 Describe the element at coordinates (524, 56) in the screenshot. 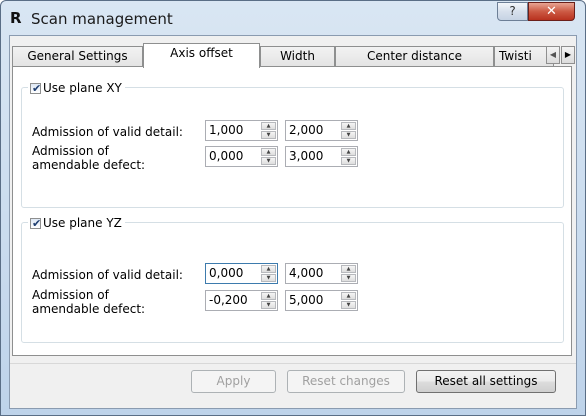

I see `tab-twisting: Twisti` at that location.